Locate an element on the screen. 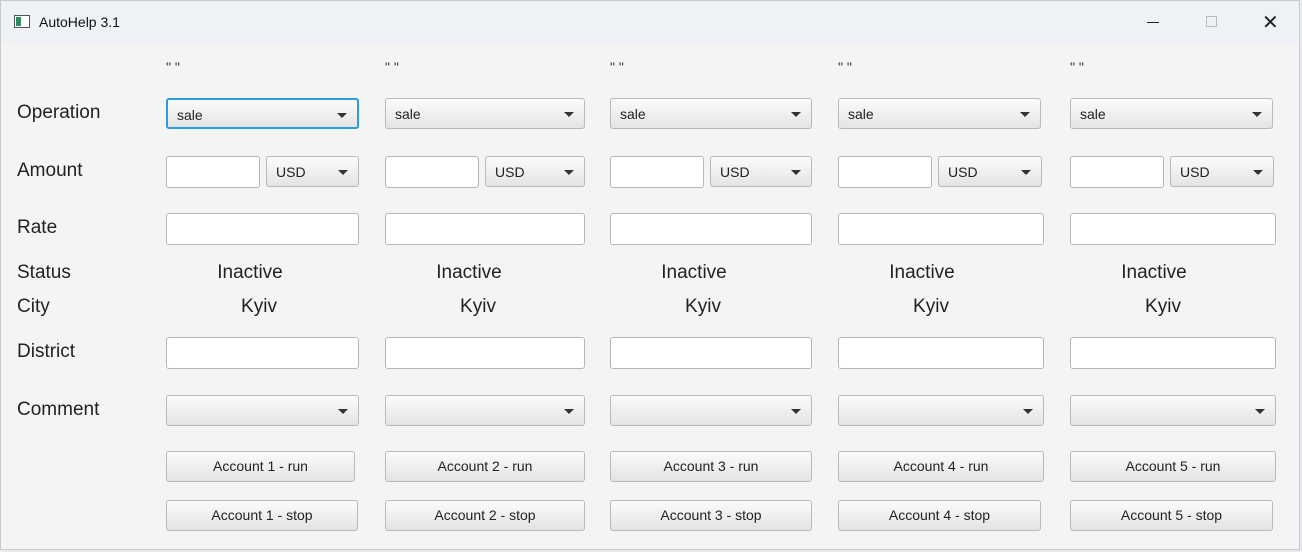  account-2-stop-button: Account 2 - stop is located at coordinates (485, 515).